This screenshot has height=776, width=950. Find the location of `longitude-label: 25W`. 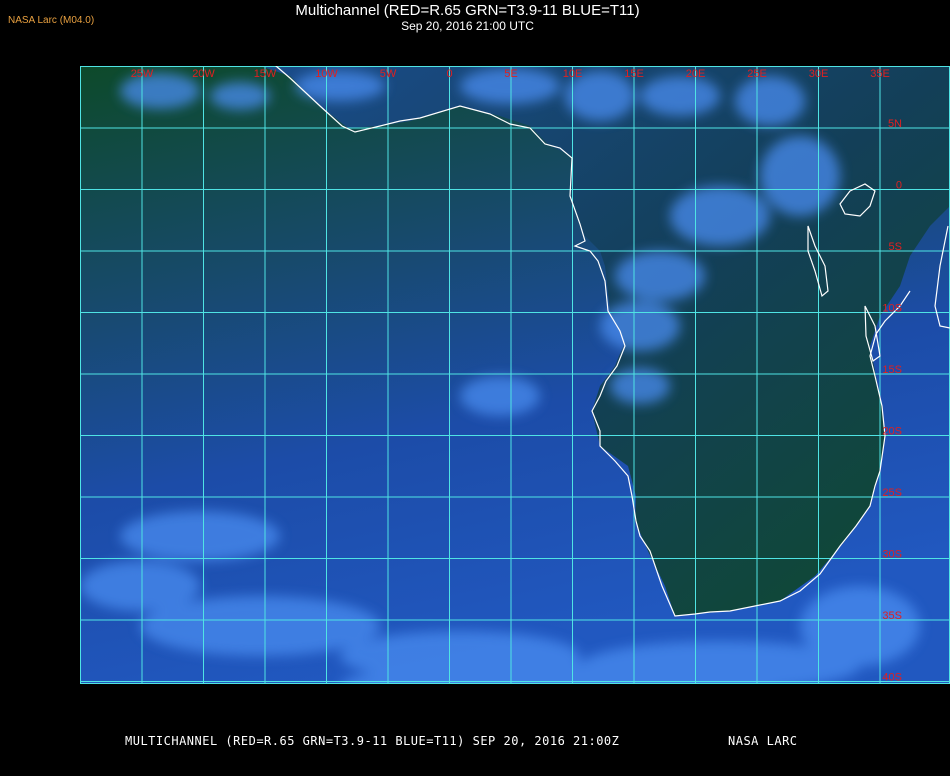

longitude-label: 25W is located at coordinates (142, 74).